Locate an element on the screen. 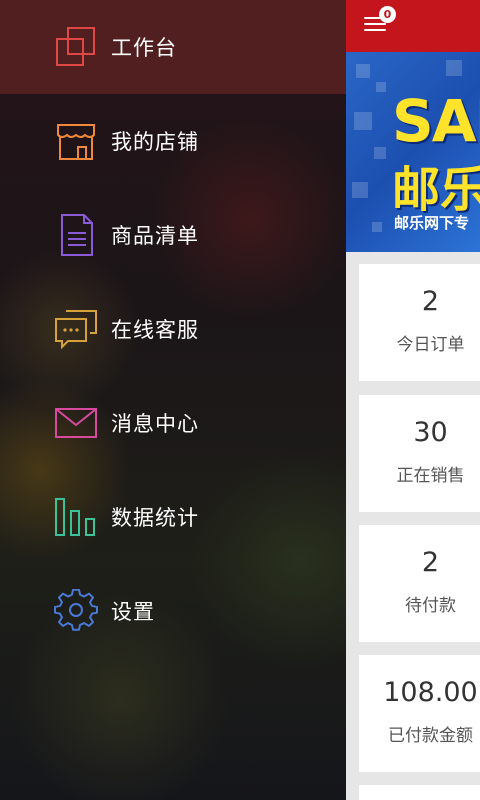  stat-label: 已付款金额 is located at coordinates (430, 736).